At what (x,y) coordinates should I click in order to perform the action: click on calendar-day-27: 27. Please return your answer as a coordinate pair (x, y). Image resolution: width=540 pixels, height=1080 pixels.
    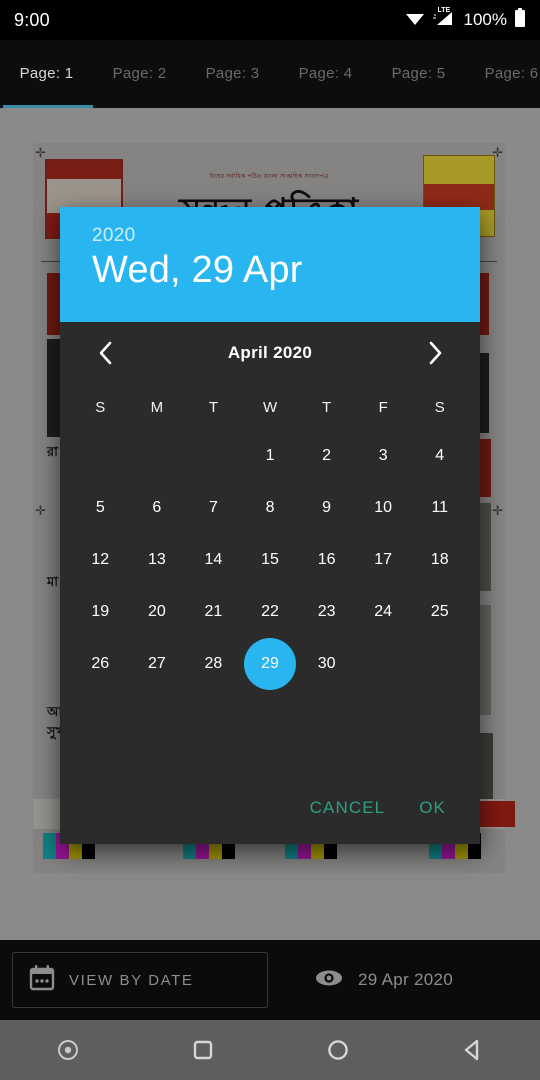
    Looking at the image, I should click on (157, 664).